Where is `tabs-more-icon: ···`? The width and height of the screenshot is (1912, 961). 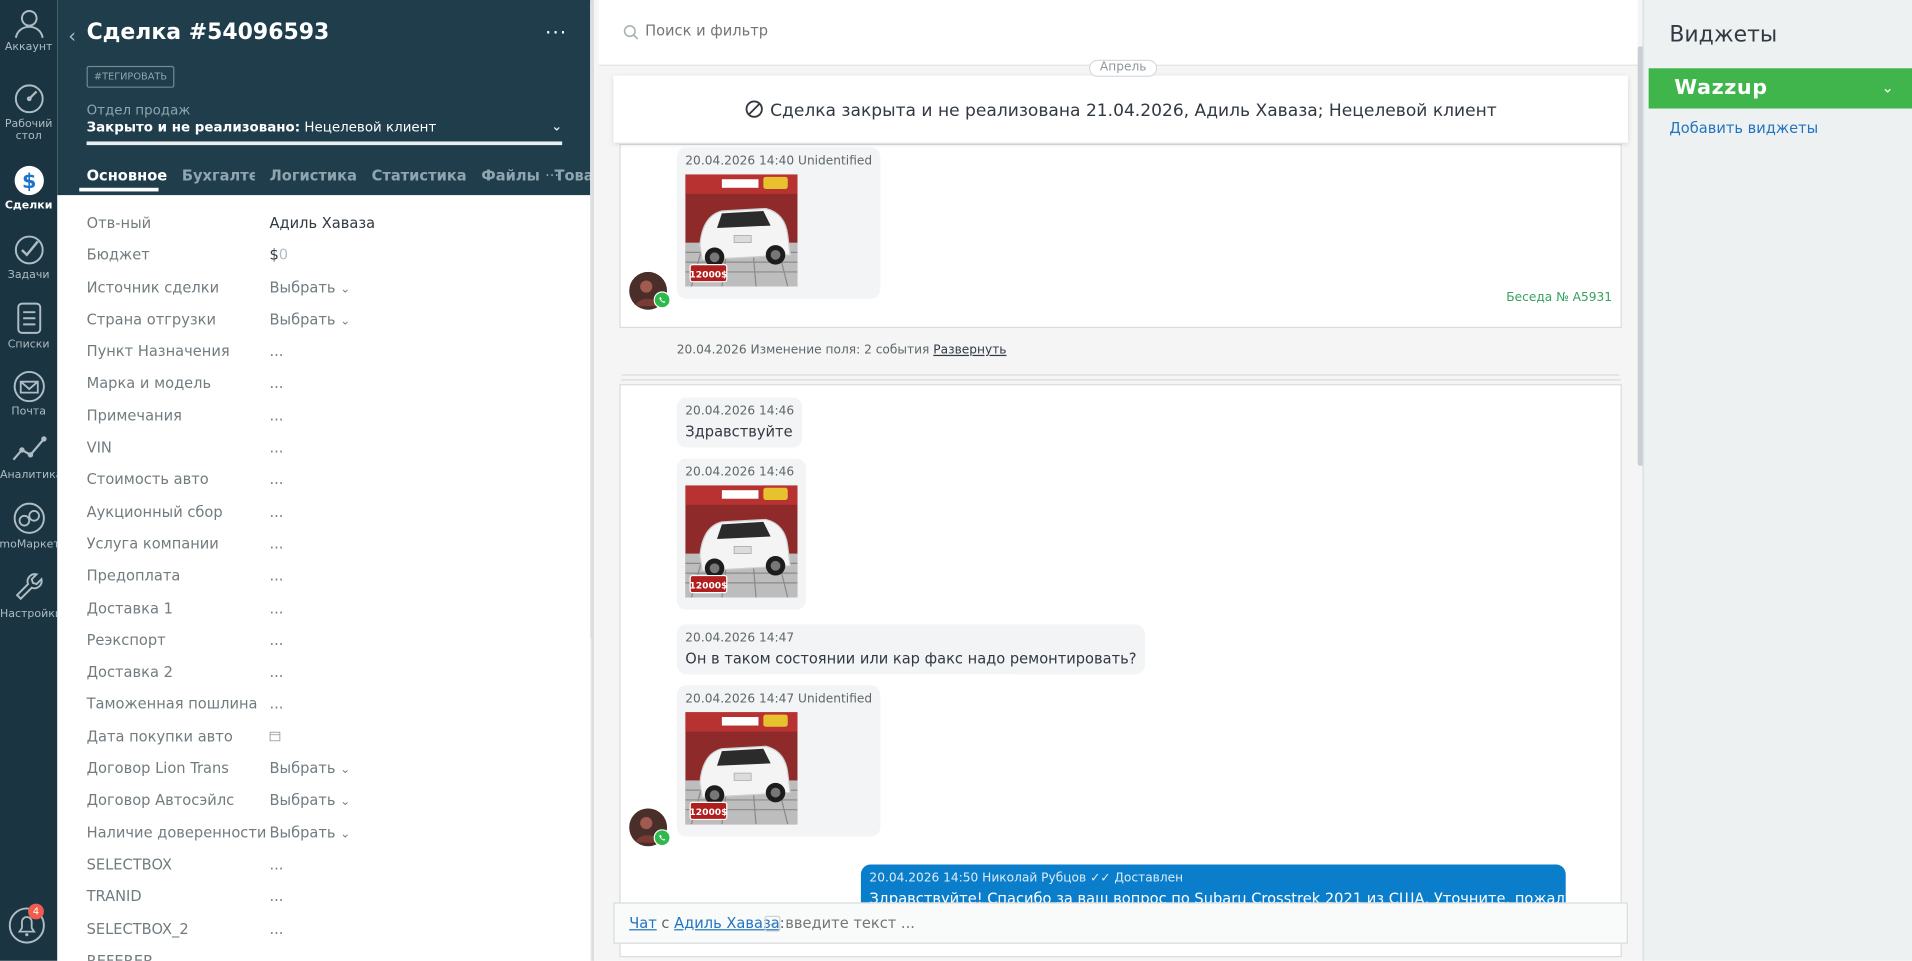
tabs-more-icon: ··· is located at coordinates (552, 175).